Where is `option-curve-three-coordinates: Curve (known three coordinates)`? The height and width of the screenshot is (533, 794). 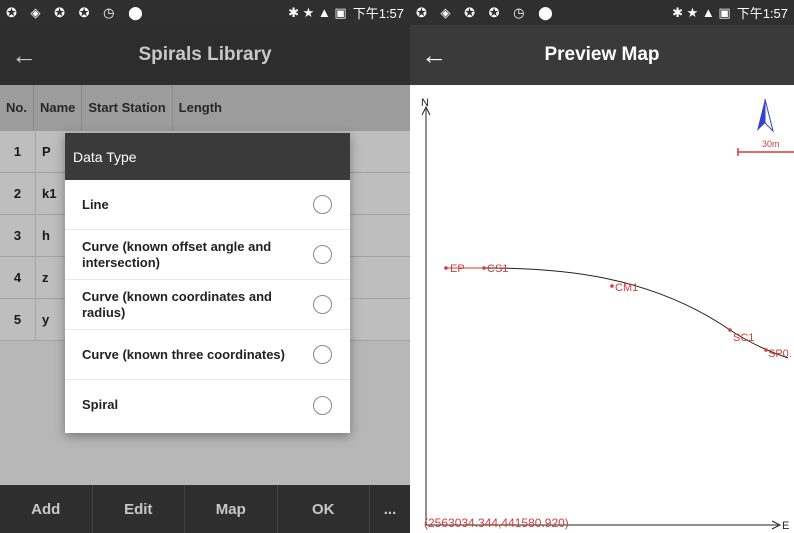
option-curve-three-coordinates: Curve (known three coordinates) is located at coordinates (207, 355).